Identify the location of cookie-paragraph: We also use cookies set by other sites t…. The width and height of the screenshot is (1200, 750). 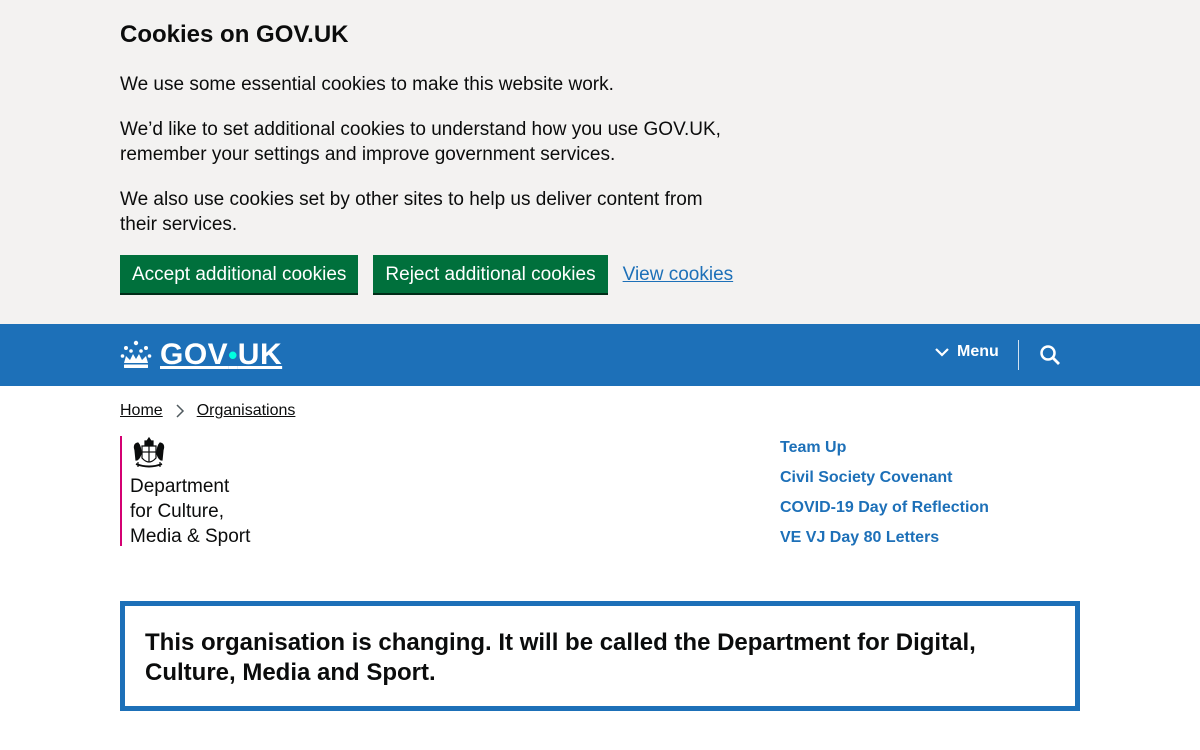
(411, 212).